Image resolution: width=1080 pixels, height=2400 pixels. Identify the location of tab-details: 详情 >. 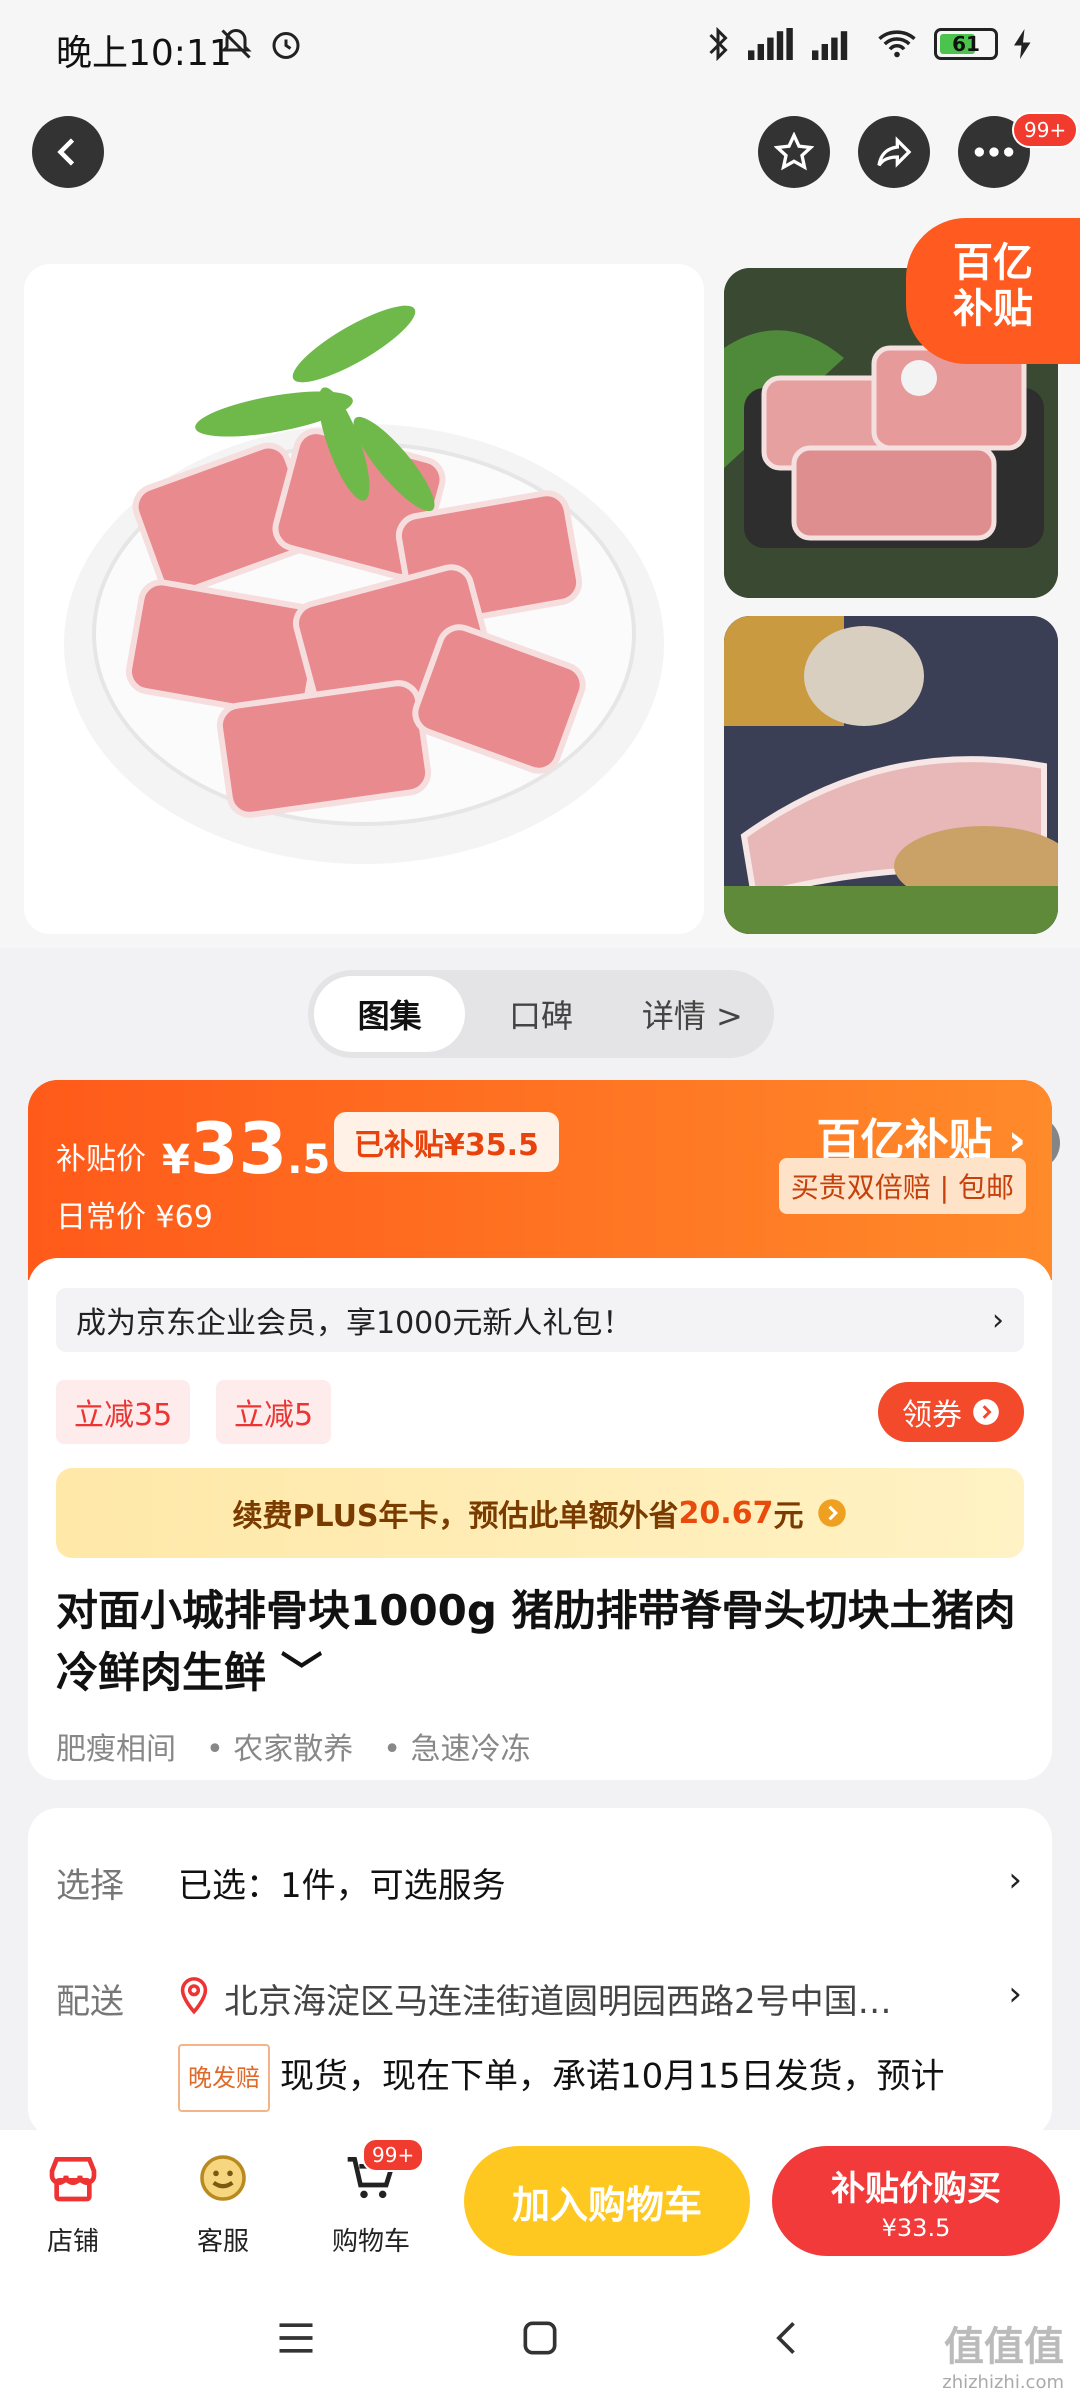
(692, 1014).